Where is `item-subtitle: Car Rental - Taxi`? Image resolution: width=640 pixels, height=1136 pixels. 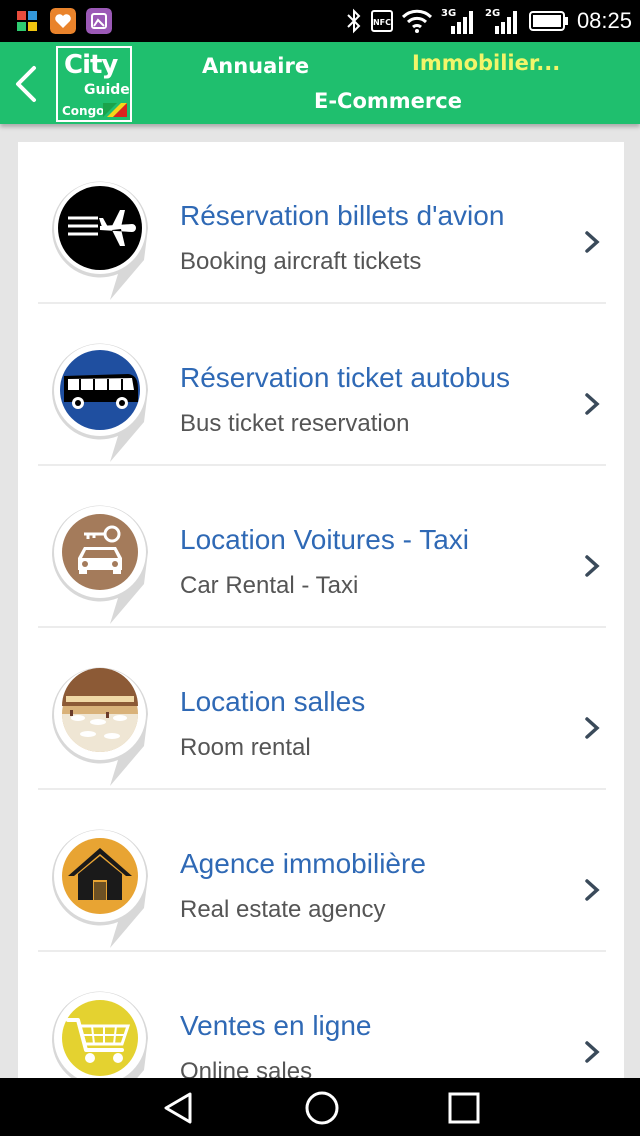
item-subtitle: Car Rental - Taxi is located at coordinates (269, 585).